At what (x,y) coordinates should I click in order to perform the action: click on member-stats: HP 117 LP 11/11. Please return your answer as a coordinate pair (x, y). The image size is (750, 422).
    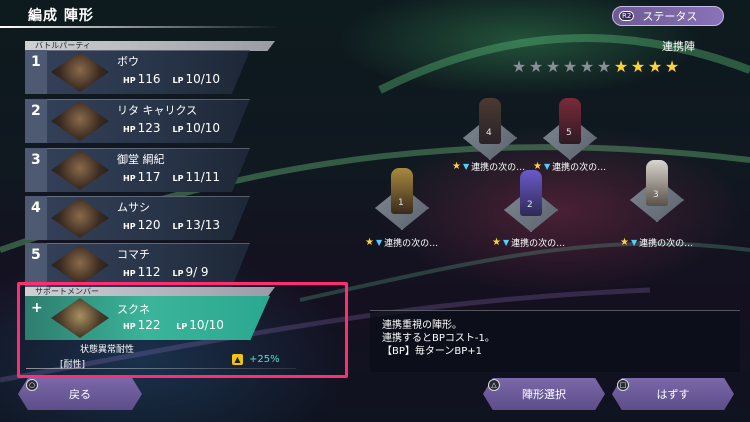
    Looking at the image, I should click on (171, 177).